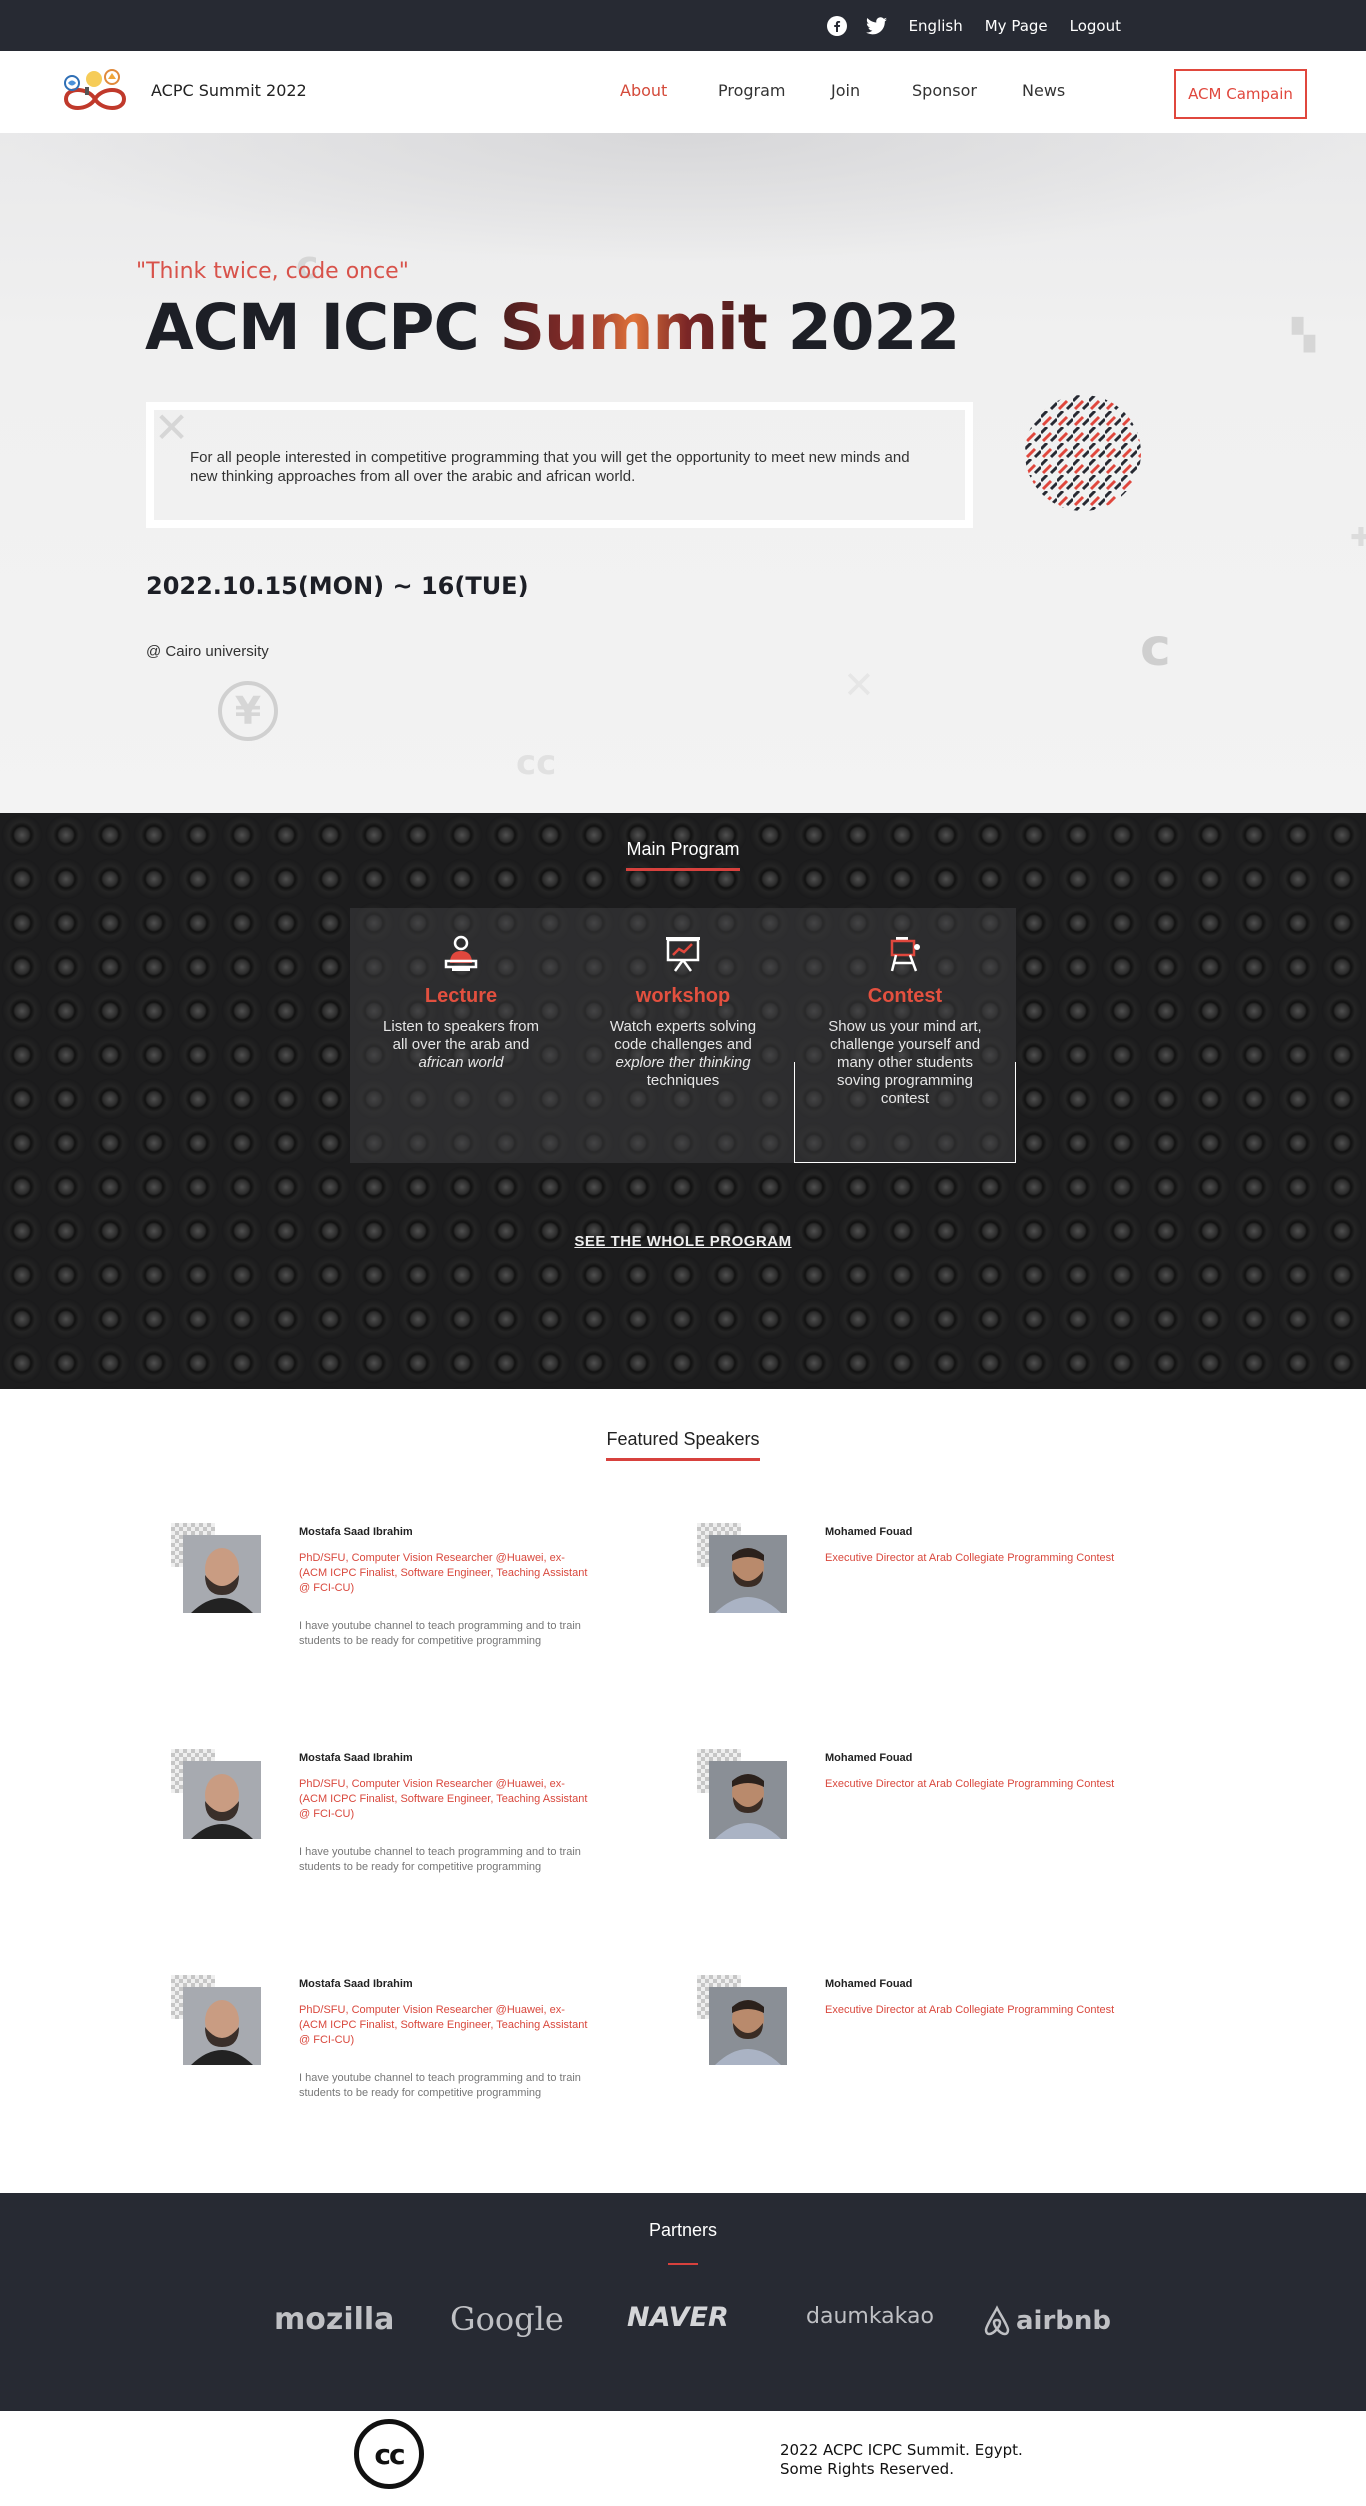 This screenshot has height=2506, width=1366. What do you see at coordinates (1016, 26) in the screenshot?
I see `my-page-link: My Page` at bounding box center [1016, 26].